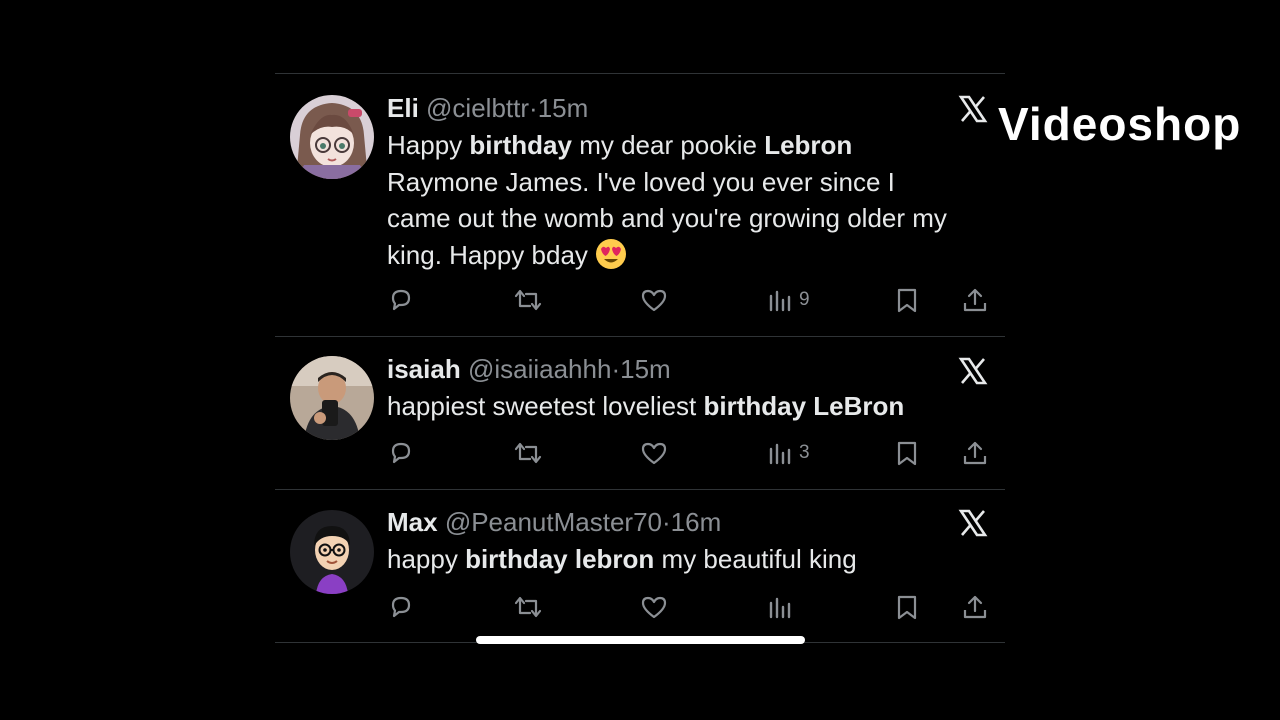 The width and height of the screenshot is (1280, 720). Describe the element at coordinates (689, 607) in the screenshot. I see `tweet-actions` at that location.